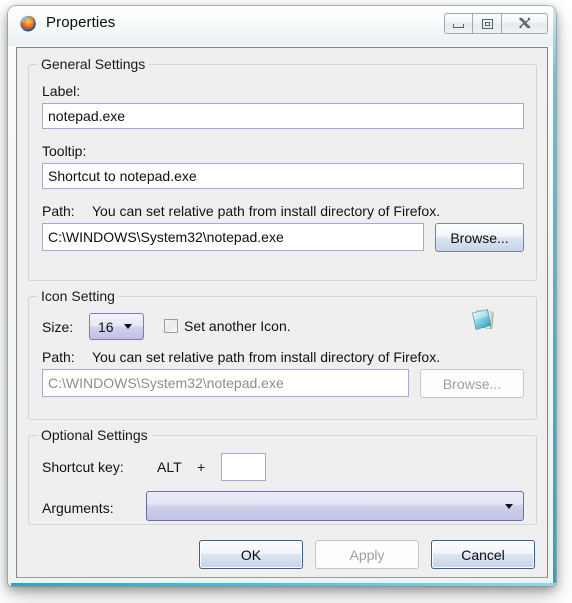 Image resolution: width=572 pixels, height=603 pixels. Describe the element at coordinates (367, 554) in the screenshot. I see `apply-button: Apply` at that location.